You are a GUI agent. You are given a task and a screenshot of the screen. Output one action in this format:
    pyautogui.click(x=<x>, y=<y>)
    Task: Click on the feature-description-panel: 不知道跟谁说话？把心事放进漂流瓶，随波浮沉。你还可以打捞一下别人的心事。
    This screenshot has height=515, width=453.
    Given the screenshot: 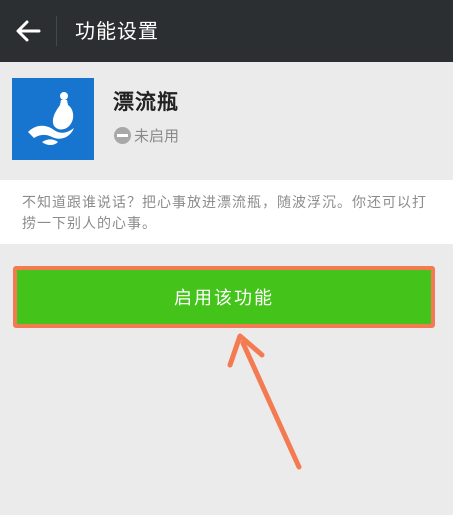 What is the action you would take?
    pyautogui.click(x=226, y=212)
    